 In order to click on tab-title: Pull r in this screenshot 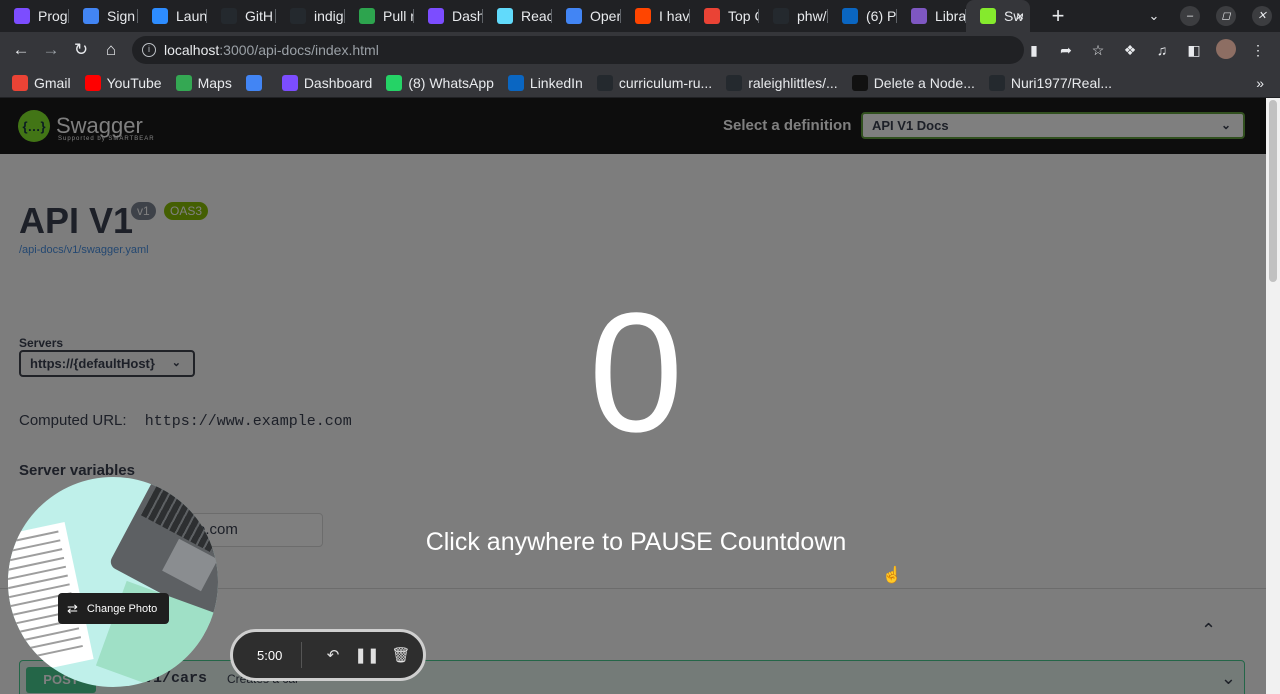, I will do `click(398, 16)`.